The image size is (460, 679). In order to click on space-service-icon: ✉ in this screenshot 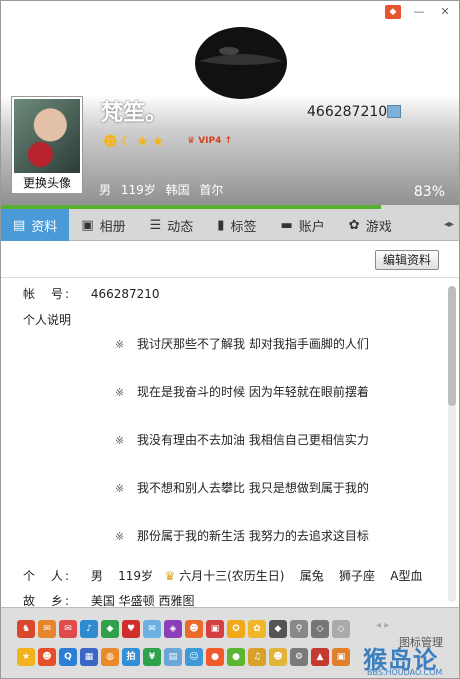, I will do `click(152, 629)`.